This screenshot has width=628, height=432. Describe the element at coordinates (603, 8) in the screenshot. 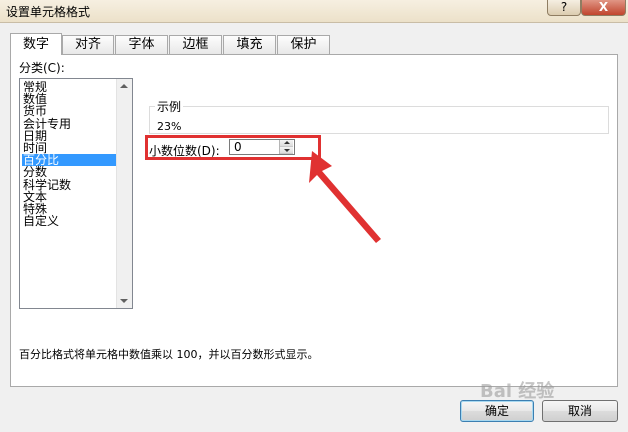

I see `close-button: X` at that location.